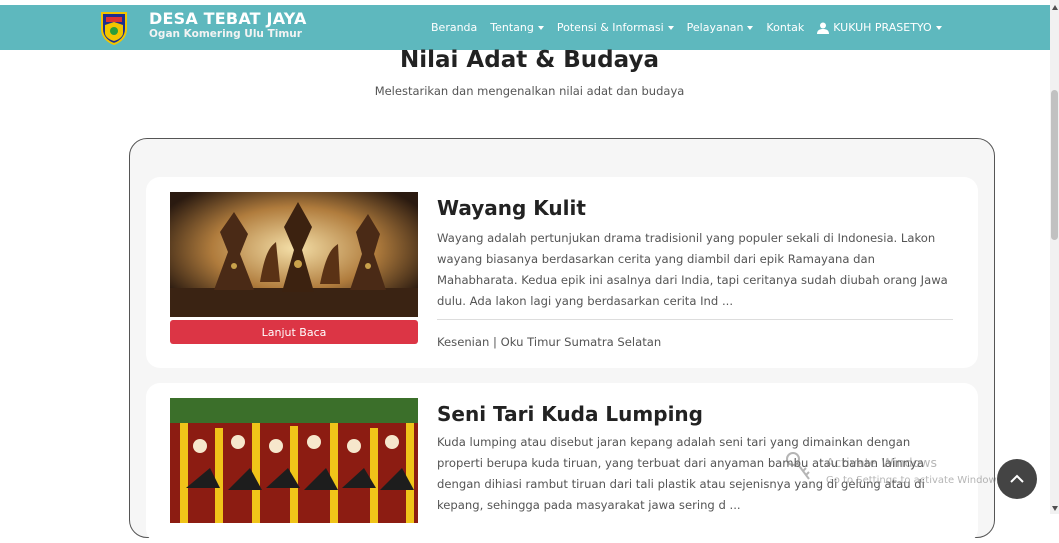  What do you see at coordinates (228, 18) in the screenshot?
I see `brand-title: DESA TEBAT JAYA` at bounding box center [228, 18].